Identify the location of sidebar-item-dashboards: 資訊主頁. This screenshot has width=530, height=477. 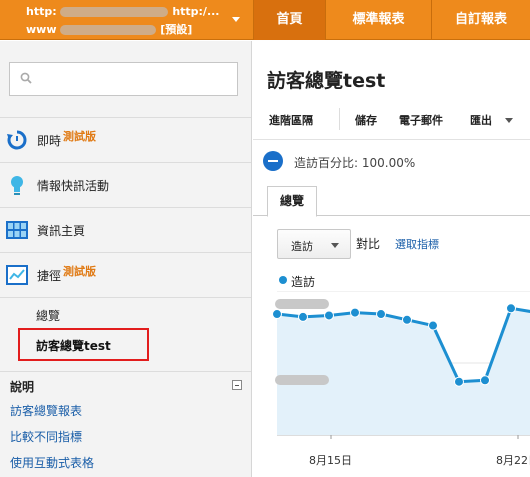
(125, 229).